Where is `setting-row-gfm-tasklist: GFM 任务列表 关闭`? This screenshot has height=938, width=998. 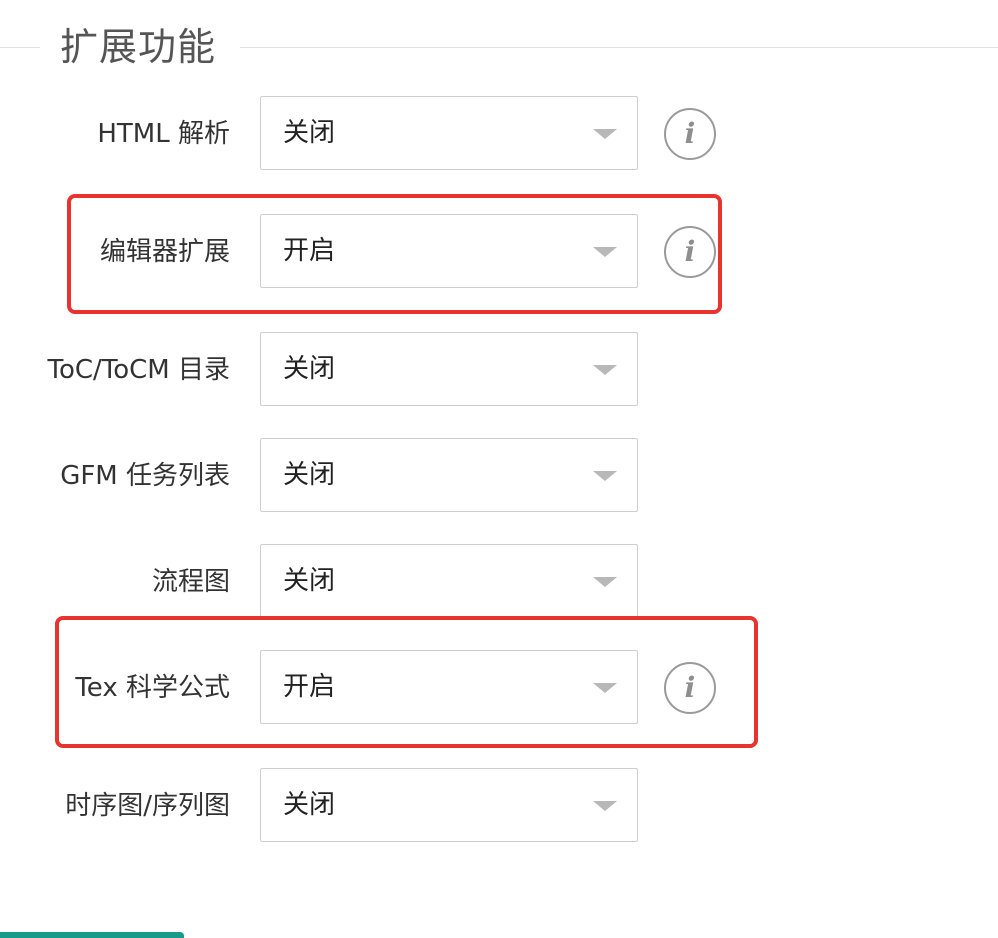
setting-row-gfm-tasklist: GFM 任务列表 关闭 is located at coordinates (499, 476).